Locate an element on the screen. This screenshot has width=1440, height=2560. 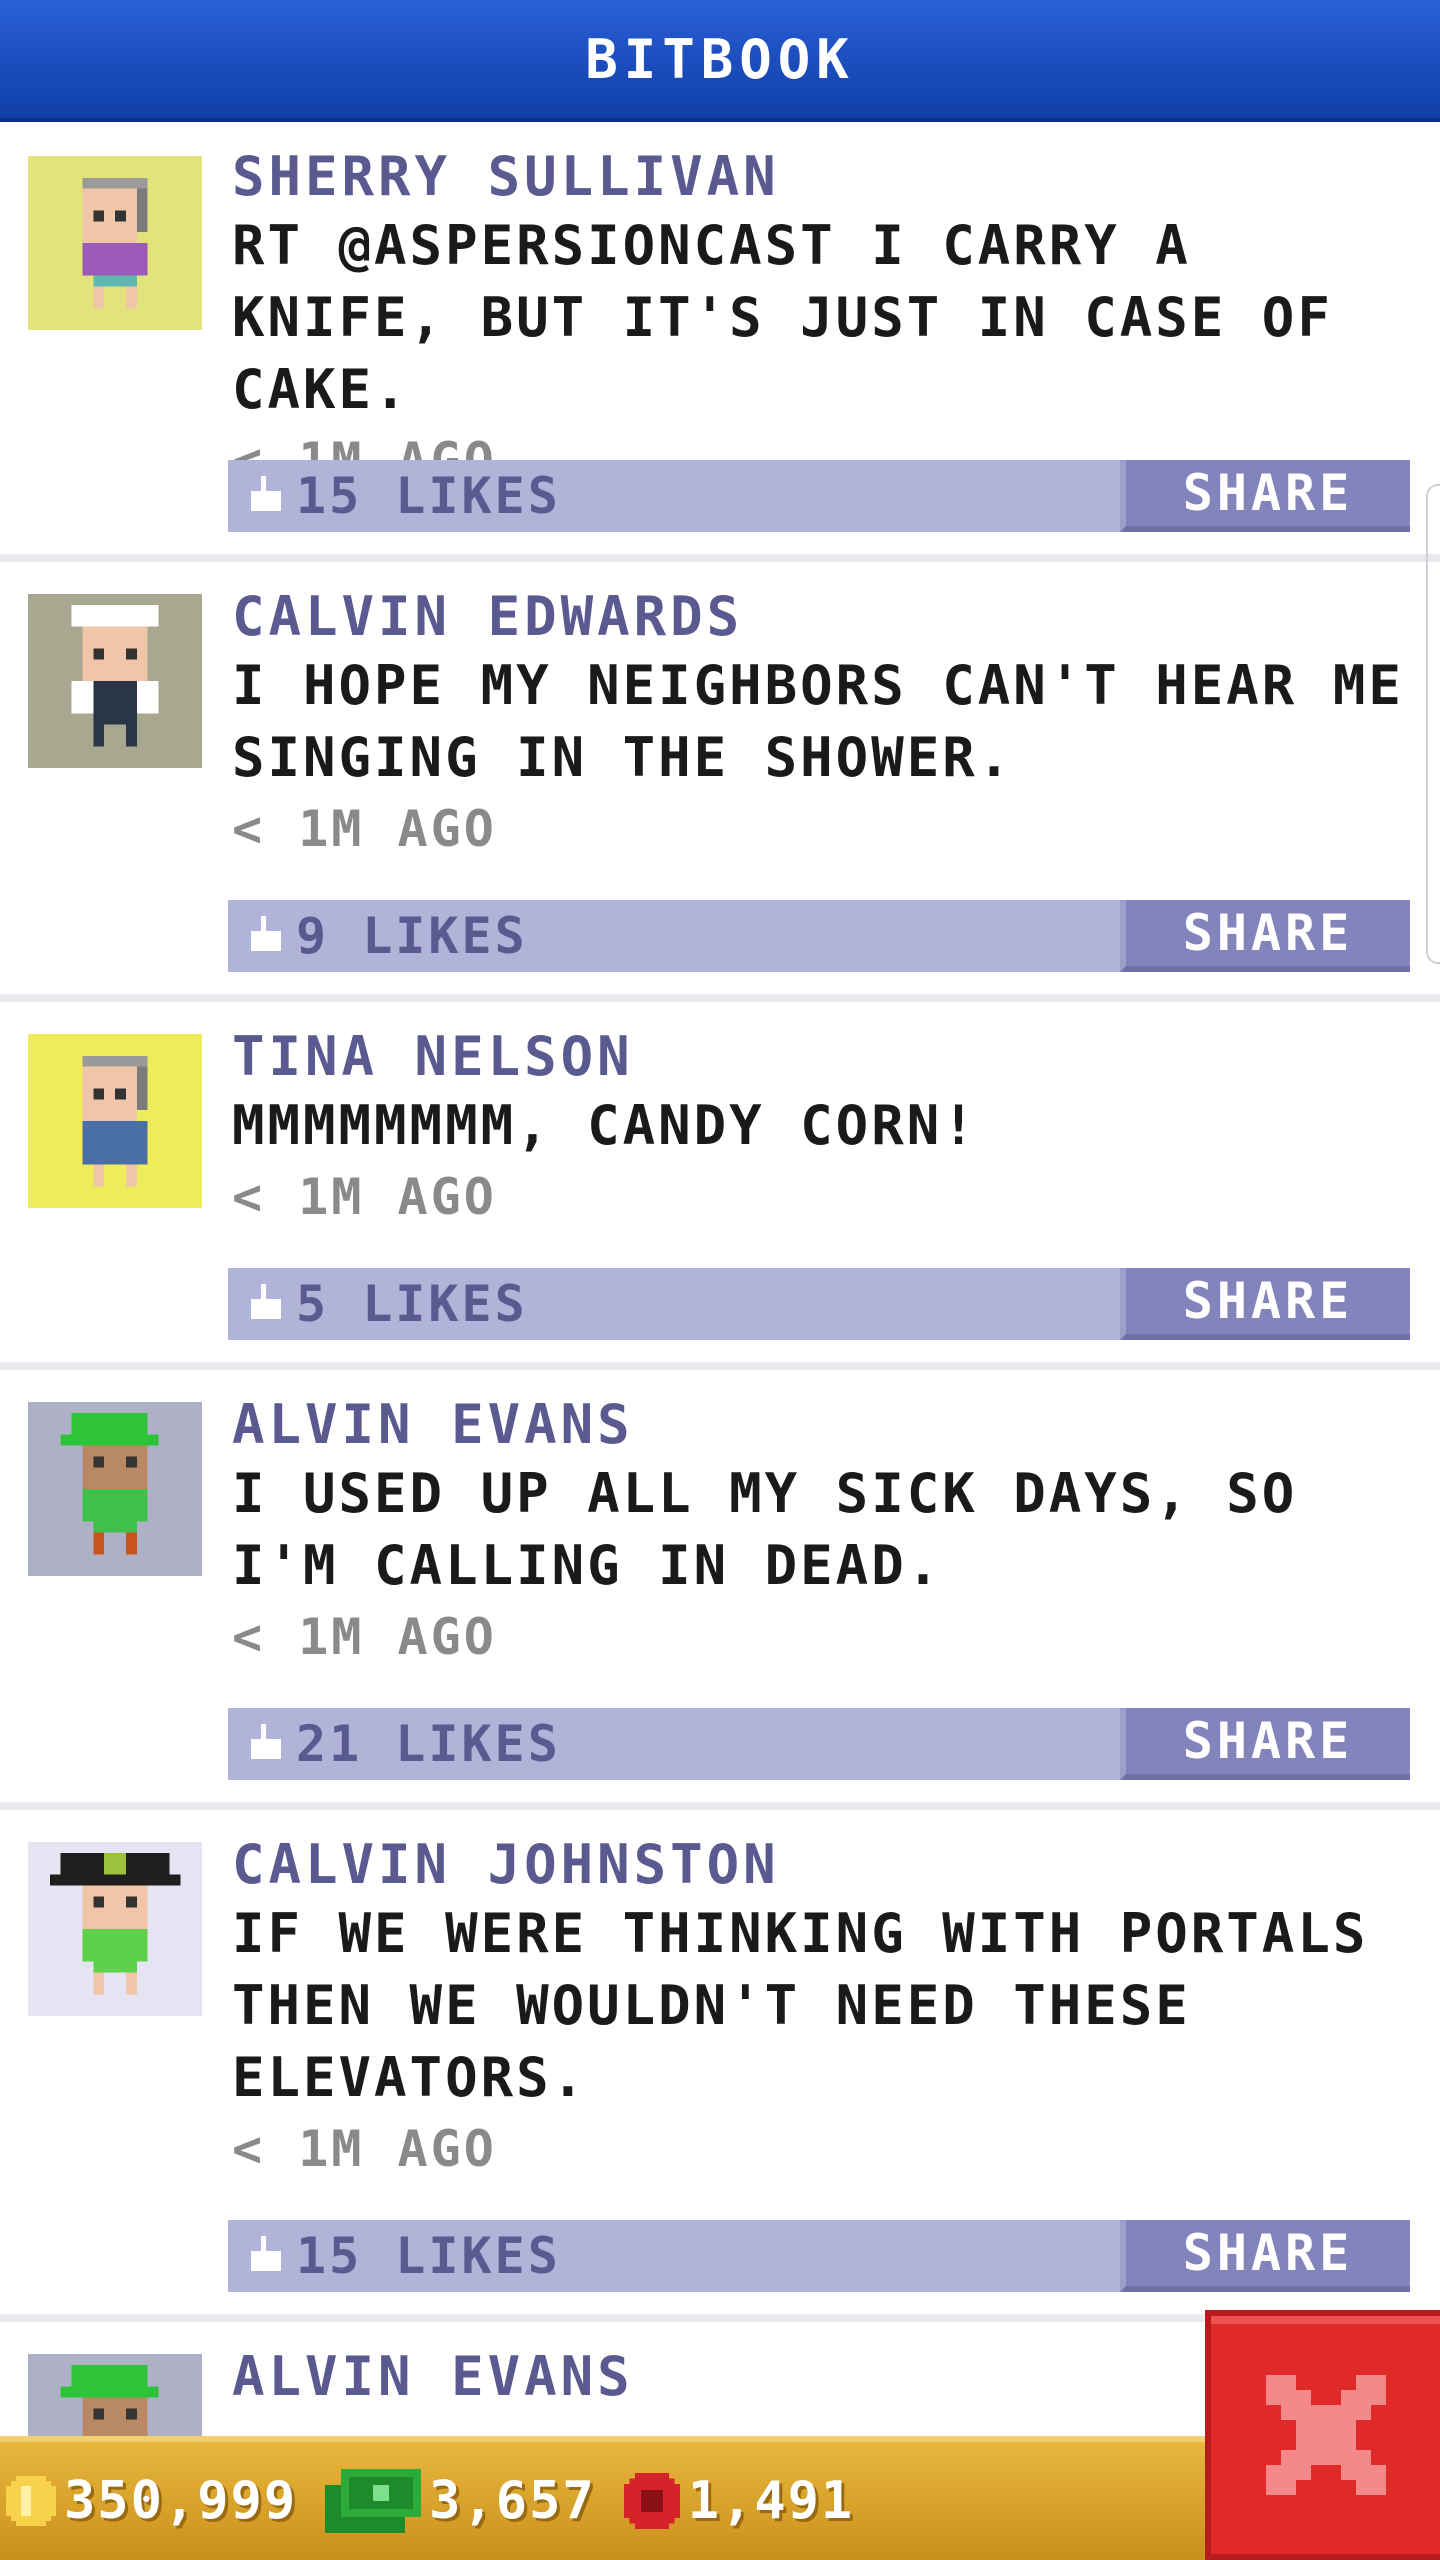
bux-stat: 3,657 is located at coordinates (460, 2501).